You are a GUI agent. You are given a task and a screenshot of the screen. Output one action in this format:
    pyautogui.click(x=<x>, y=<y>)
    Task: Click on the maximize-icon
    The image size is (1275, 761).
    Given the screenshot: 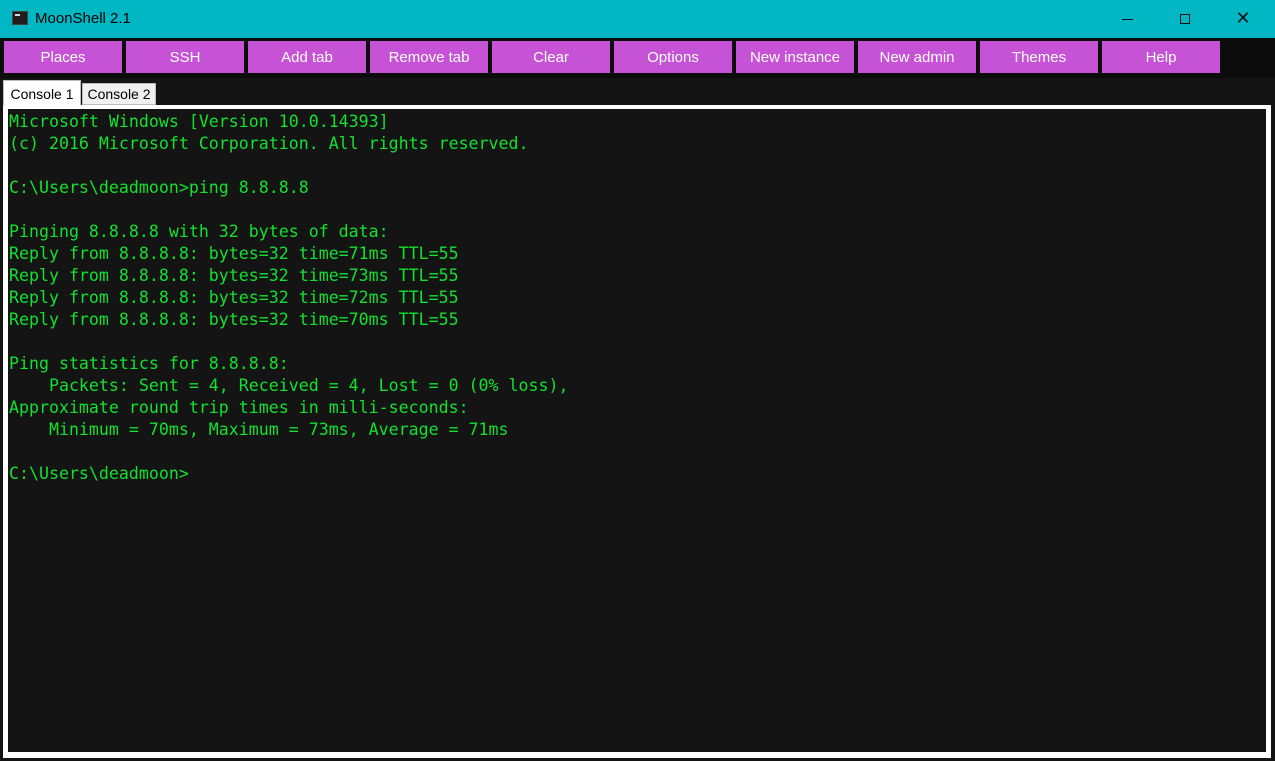 What is the action you would take?
    pyautogui.click(x=1185, y=19)
    